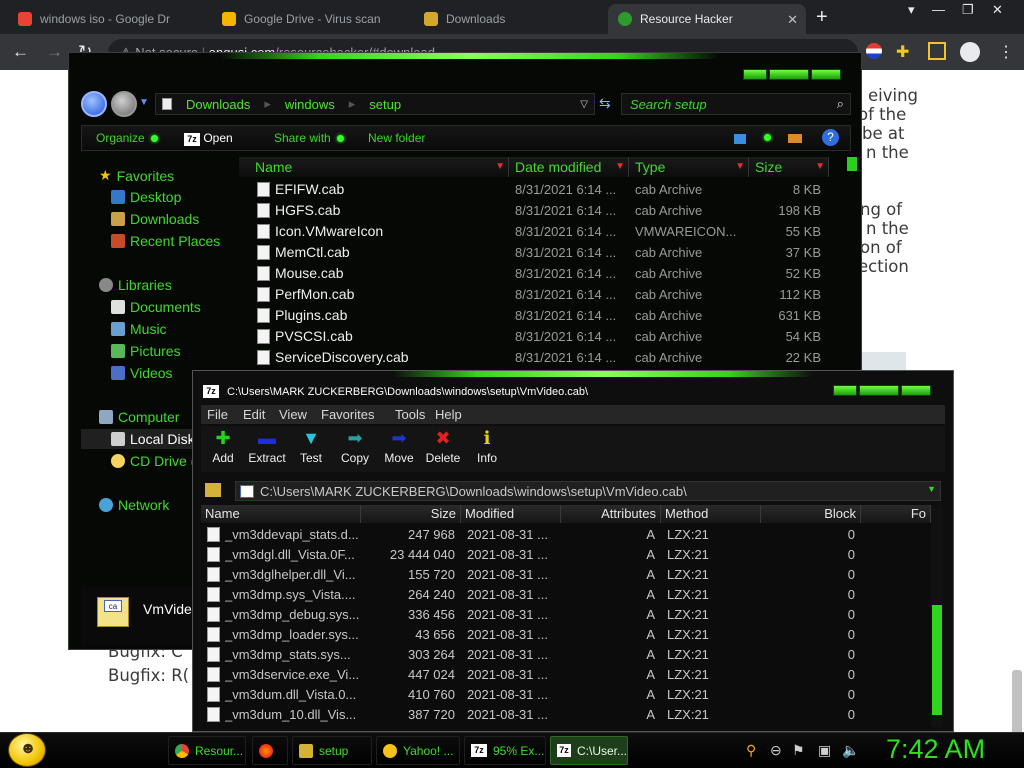  I want to click on new-folder-button: New folder, so click(396, 138).